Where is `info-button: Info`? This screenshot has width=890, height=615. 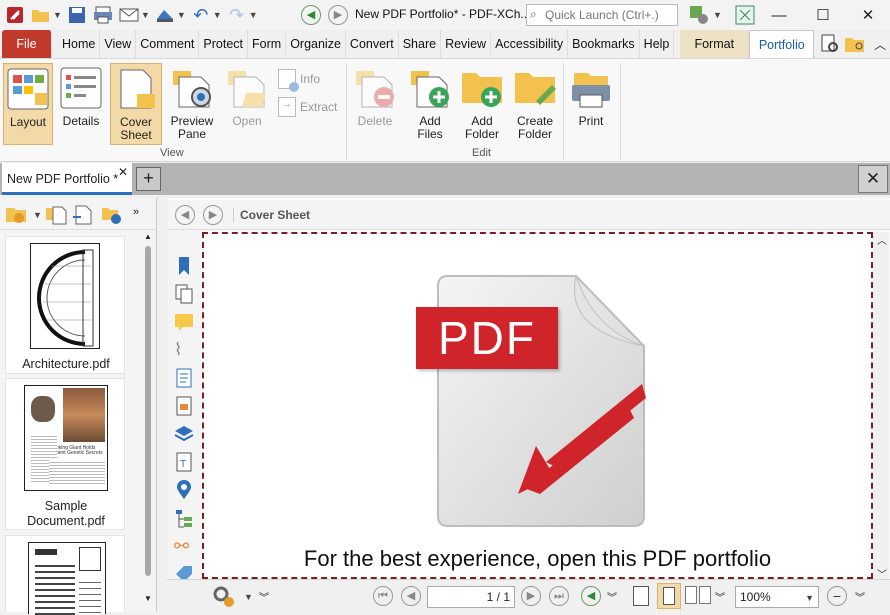 info-button: Info is located at coordinates (308, 79).